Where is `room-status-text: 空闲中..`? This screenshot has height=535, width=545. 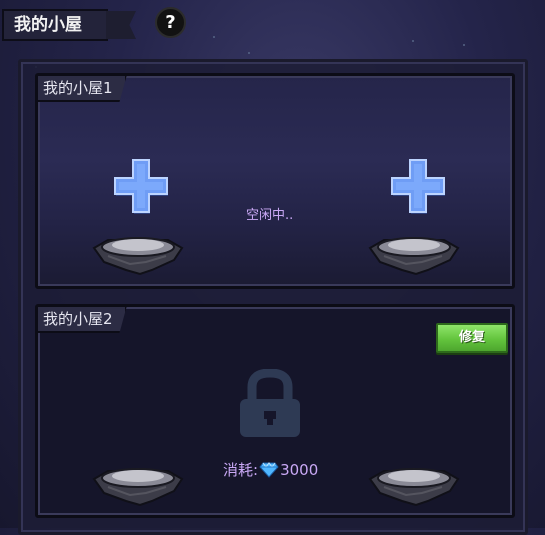 room-status-text: 空闲中.. is located at coordinates (270, 215).